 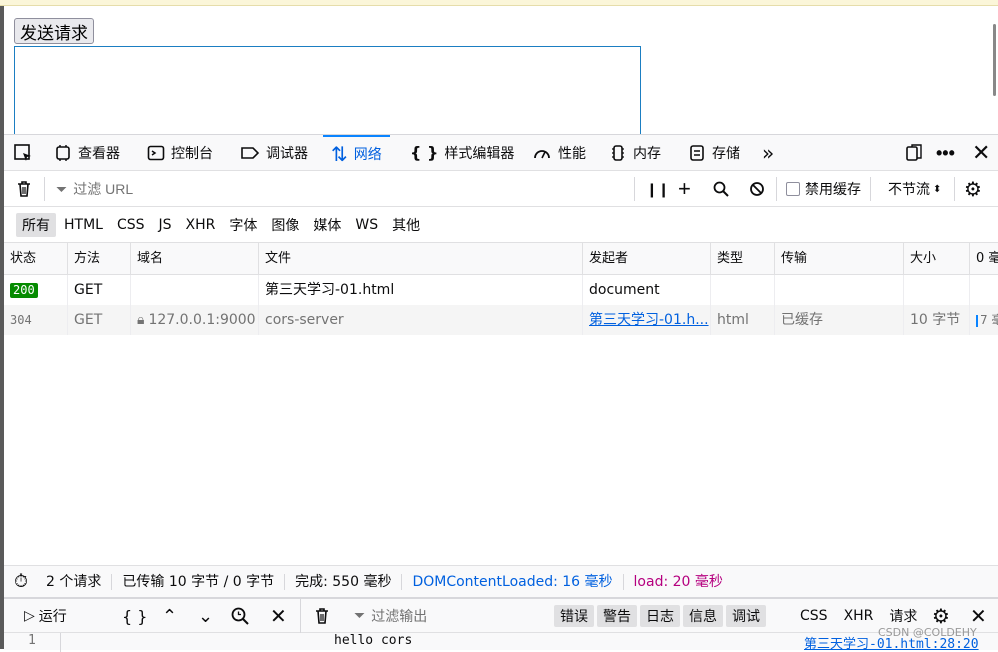 I want to click on filter-warnings: 警告, so click(x=617, y=616).